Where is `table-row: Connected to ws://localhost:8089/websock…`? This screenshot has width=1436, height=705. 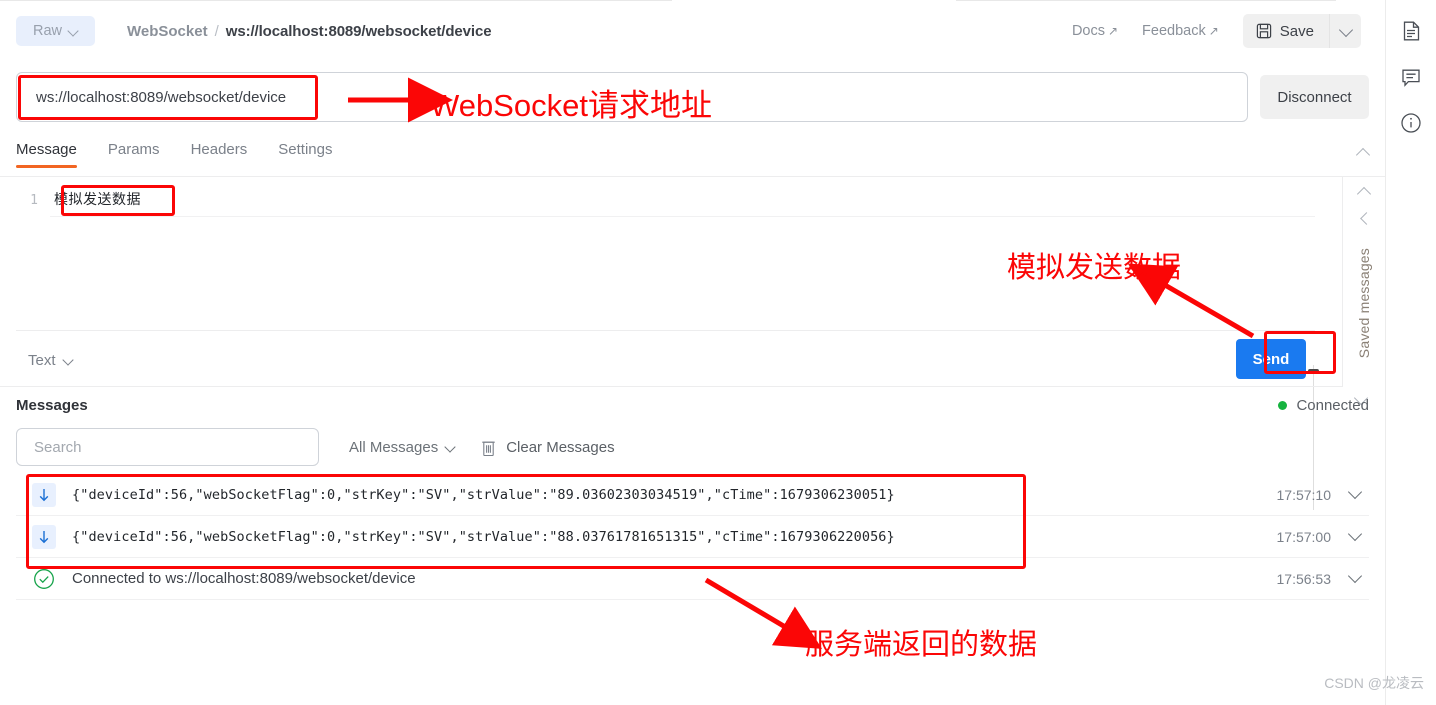
table-row: Connected to ws://localhost:8089/websock… is located at coordinates (692, 579).